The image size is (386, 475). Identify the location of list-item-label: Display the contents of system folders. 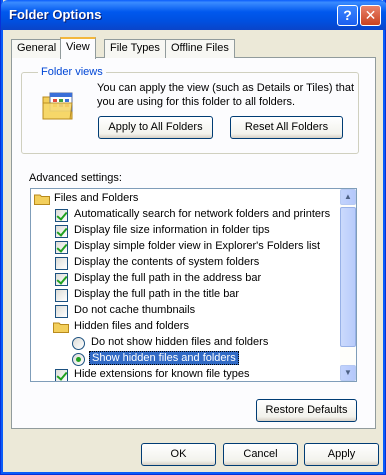
(167, 262).